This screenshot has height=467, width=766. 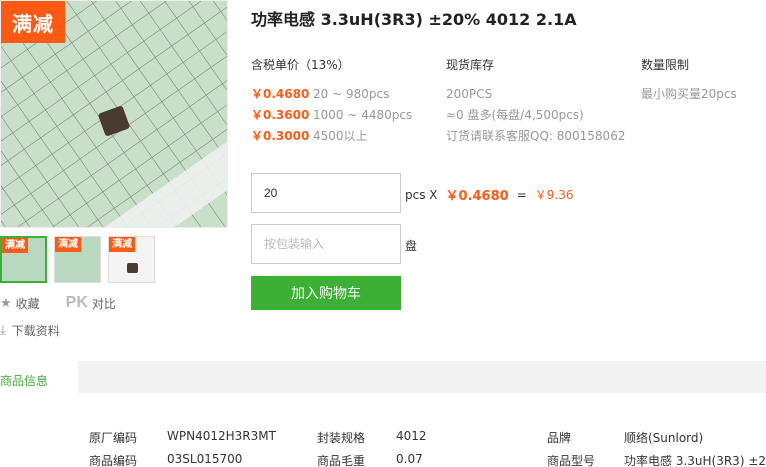 What do you see at coordinates (470, 65) in the screenshot?
I see `stock-header: 现货库存` at bounding box center [470, 65].